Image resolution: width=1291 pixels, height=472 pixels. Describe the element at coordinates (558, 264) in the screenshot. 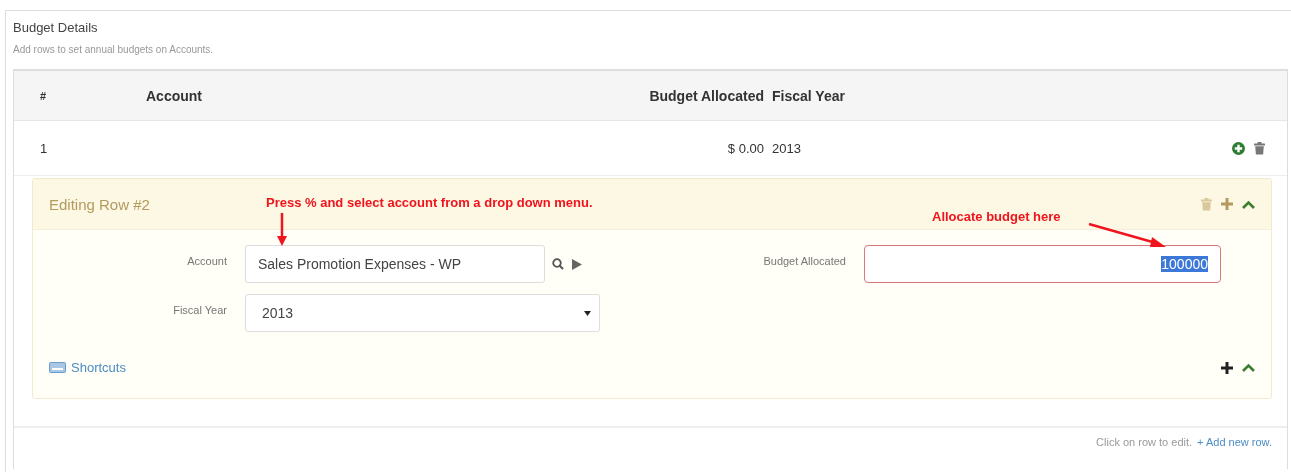

I see `search-icon` at that location.